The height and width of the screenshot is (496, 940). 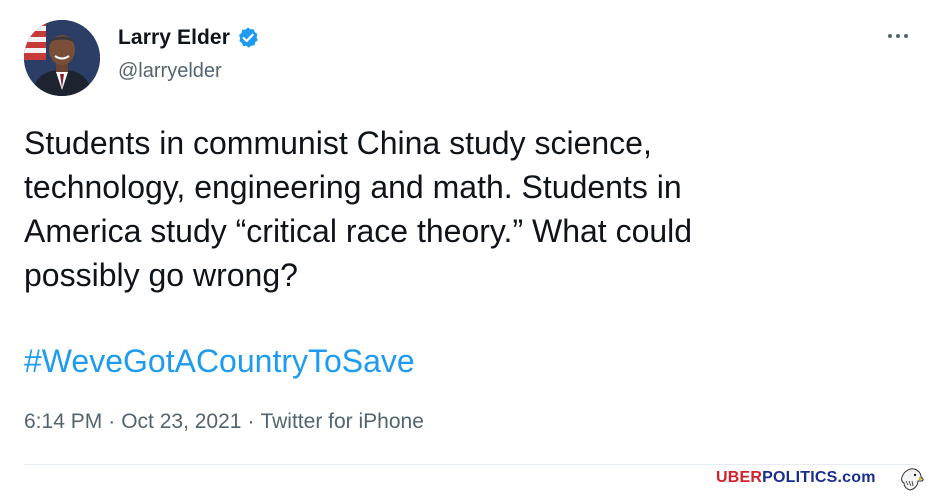 What do you see at coordinates (181, 422) in the screenshot?
I see `tweet-date: Oct 23, 2021` at bounding box center [181, 422].